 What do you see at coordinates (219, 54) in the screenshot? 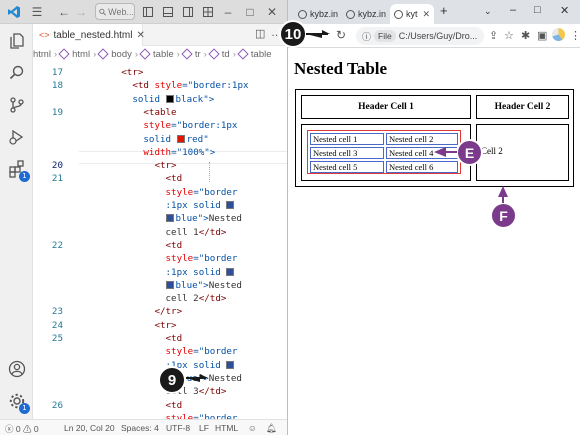
I see `breadcrumb-item: td` at bounding box center [219, 54].